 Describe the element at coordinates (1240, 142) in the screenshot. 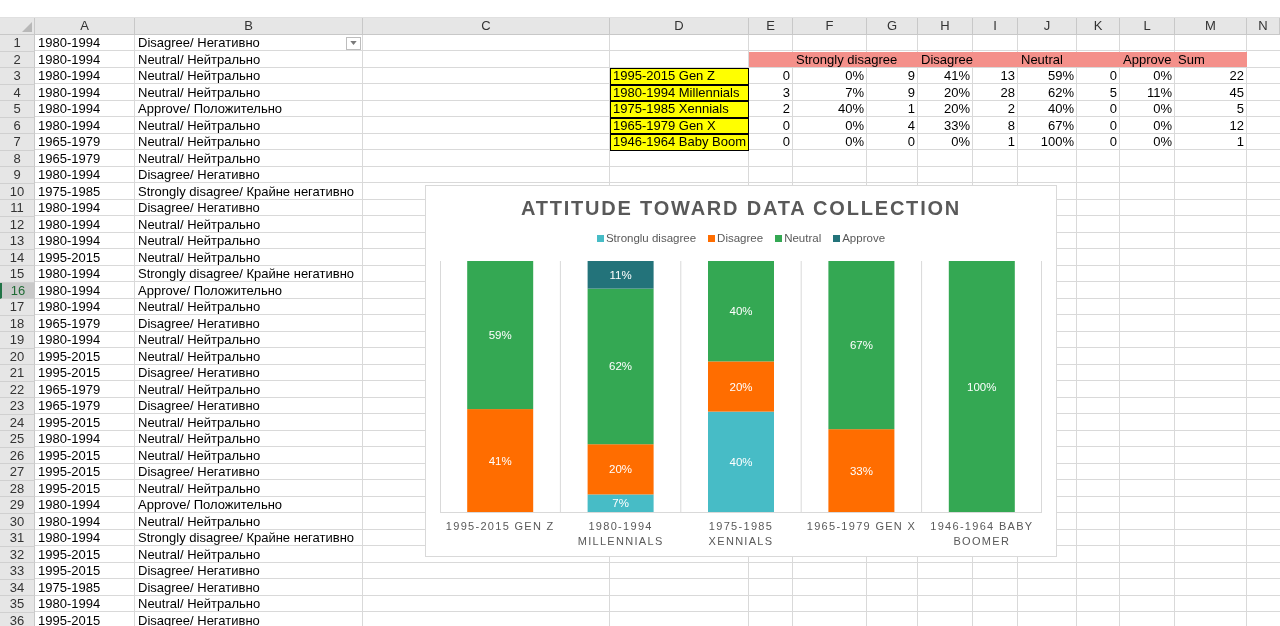

I see `table-cell-text: 1` at that location.